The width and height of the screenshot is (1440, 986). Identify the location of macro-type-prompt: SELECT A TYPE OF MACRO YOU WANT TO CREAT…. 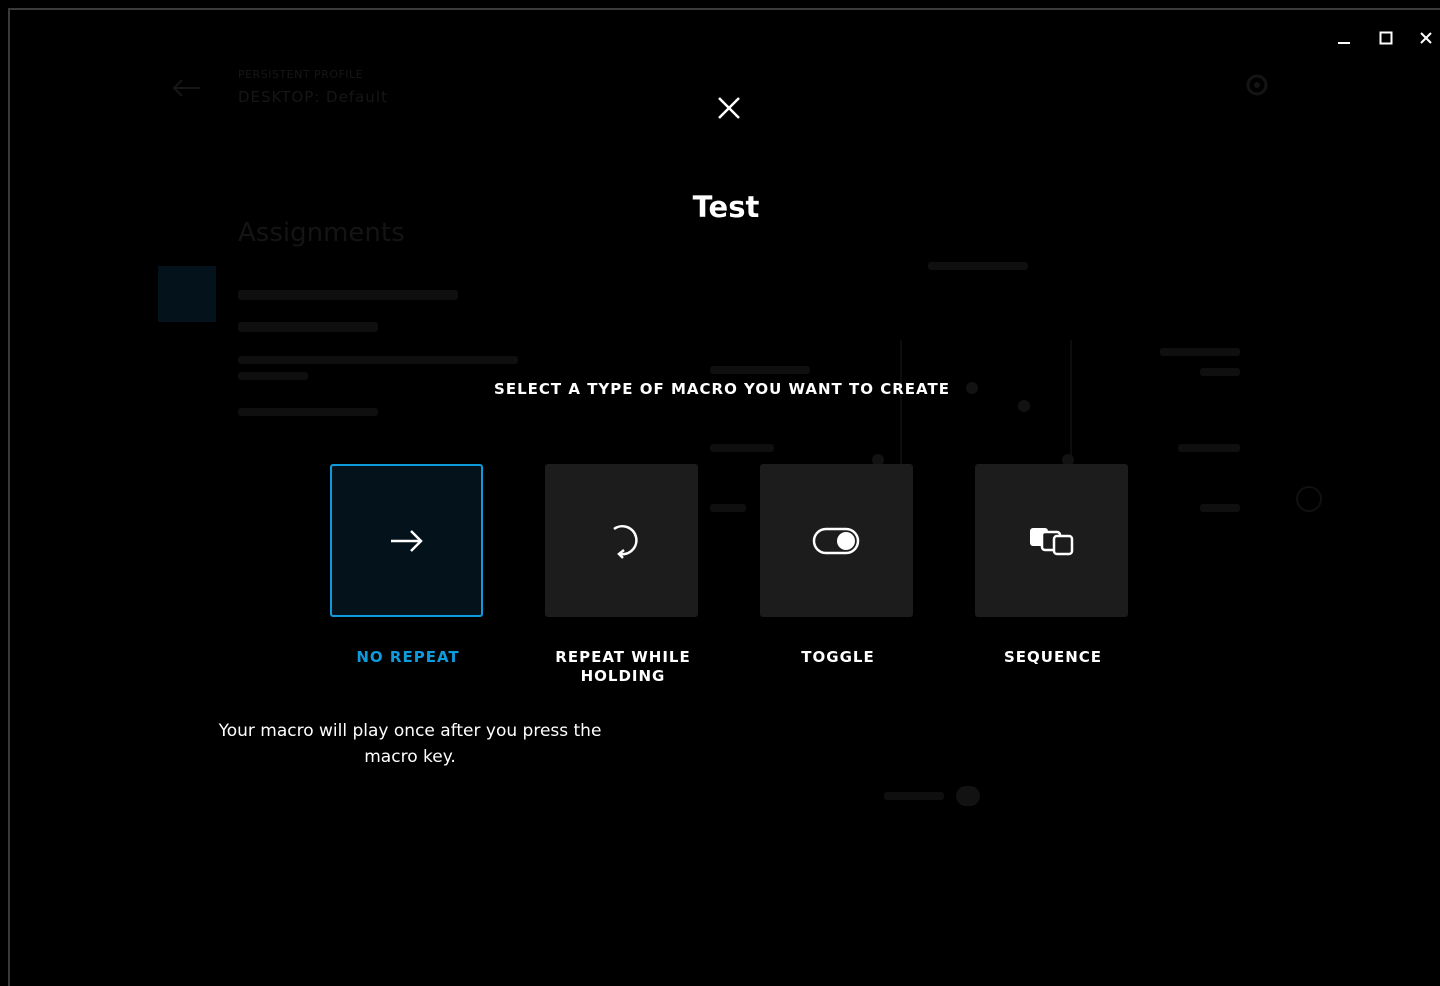
(722, 389).